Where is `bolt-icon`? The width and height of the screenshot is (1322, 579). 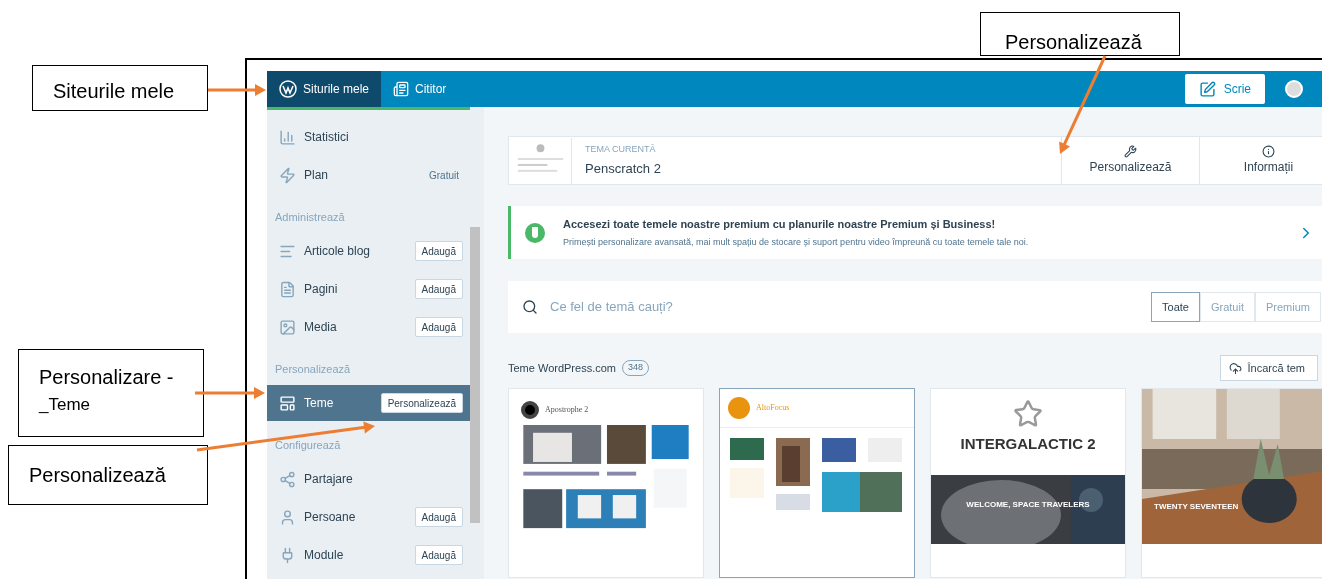 bolt-icon is located at coordinates (287, 175).